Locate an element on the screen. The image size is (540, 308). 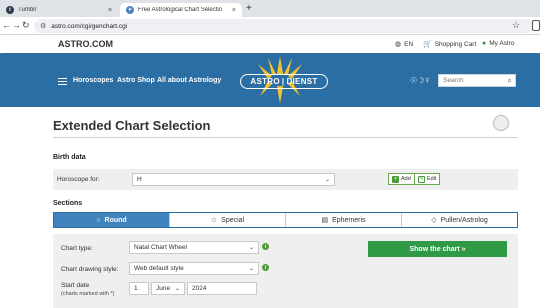
tab-ephemeris: ▤ Ephemeris is located at coordinates (344, 220).